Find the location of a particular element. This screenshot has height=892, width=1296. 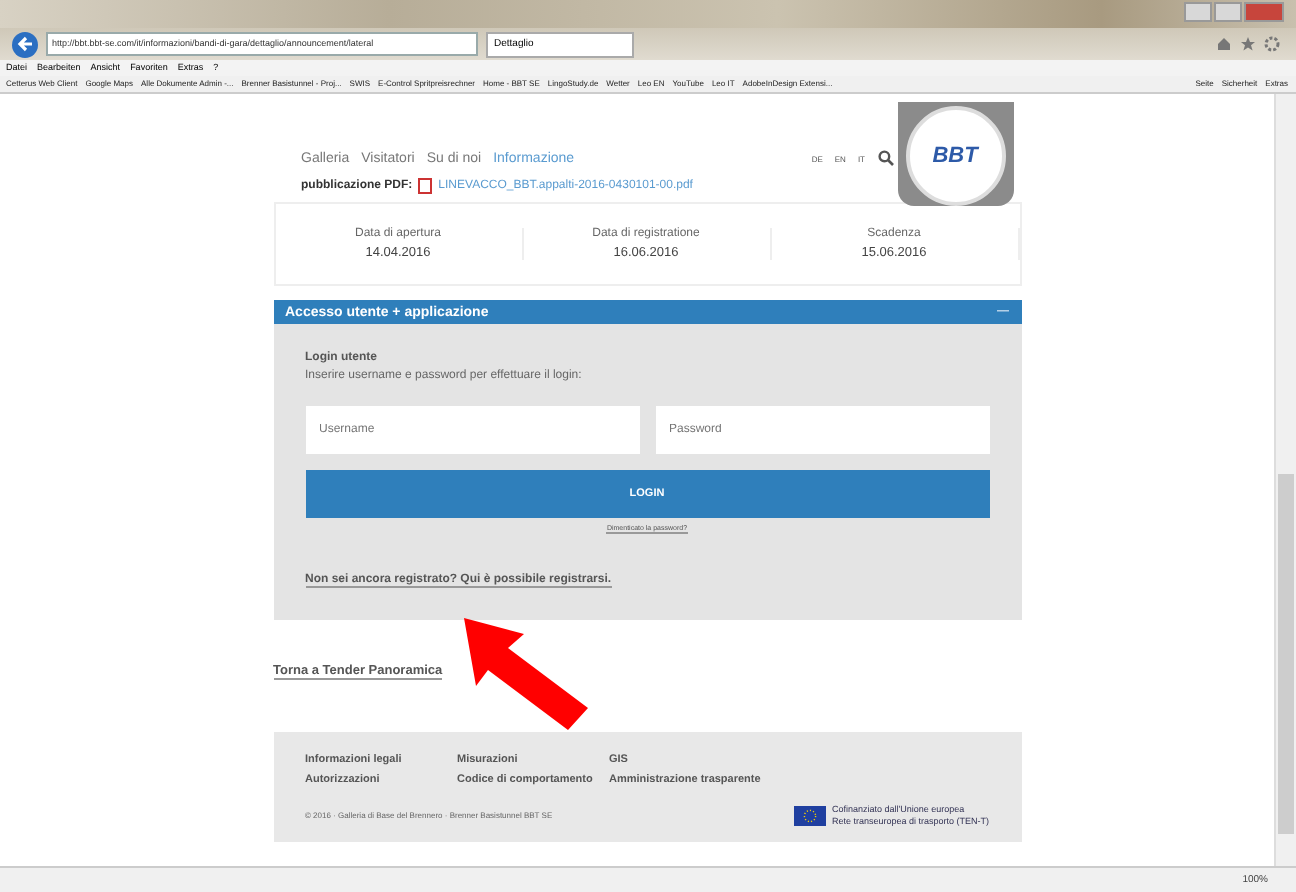

minimize-button is located at coordinates (1198, 12).